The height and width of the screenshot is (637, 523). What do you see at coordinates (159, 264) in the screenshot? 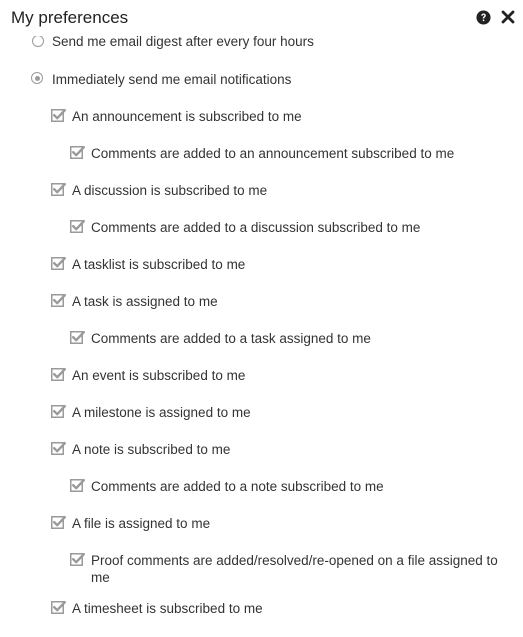
I see `notification-label: A tasklist is subscribed to me` at bounding box center [159, 264].